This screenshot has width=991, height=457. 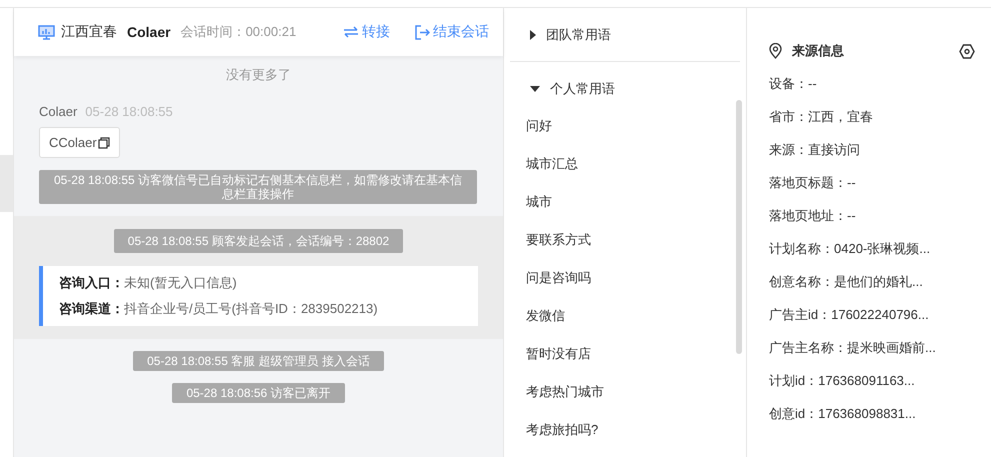 What do you see at coordinates (422, 32) in the screenshot?
I see `exit-icon` at bounding box center [422, 32].